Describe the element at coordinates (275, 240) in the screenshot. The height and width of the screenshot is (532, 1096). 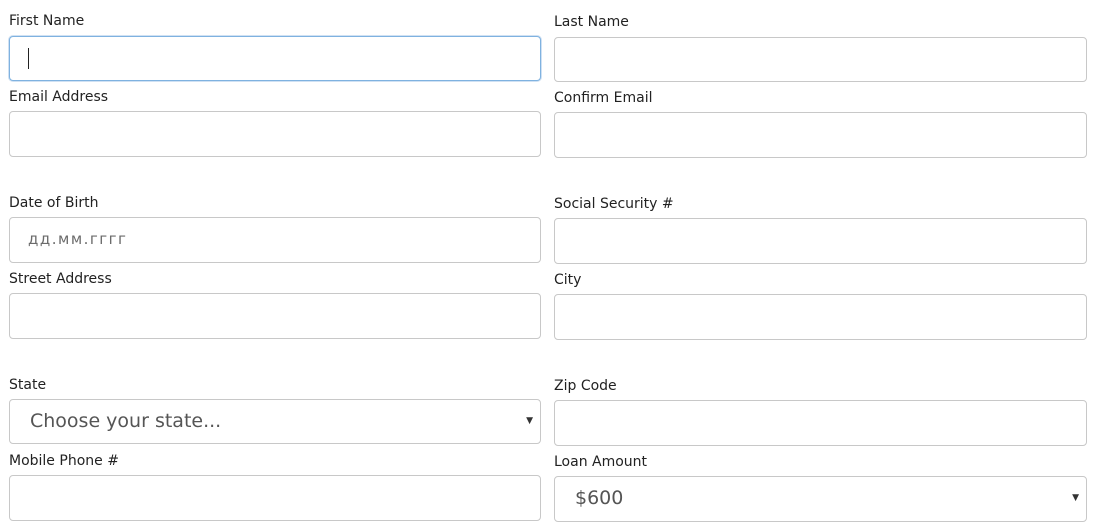
I see `dob-input: дд.мм.гггг` at that location.